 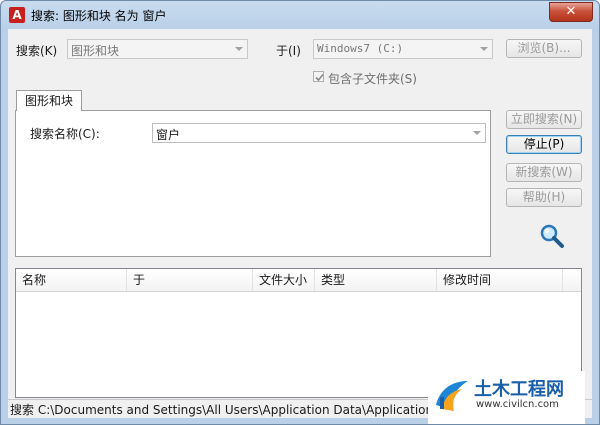 I want to click on help-button: 帮助(H), so click(x=544, y=197).